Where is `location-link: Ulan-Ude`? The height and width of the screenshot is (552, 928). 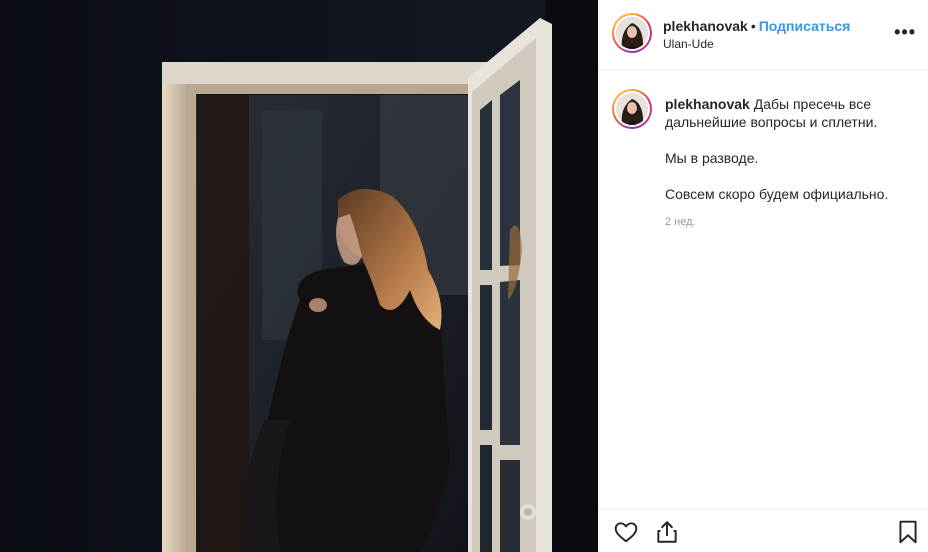
location-link: Ulan-Ude is located at coordinates (688, 44).